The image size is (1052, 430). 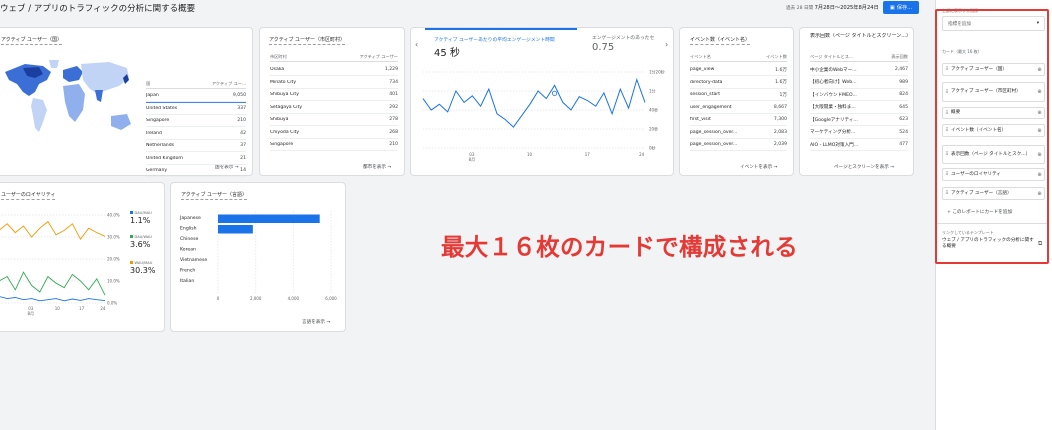 What do you see at coordinates (196, 159) in the screenshot?
I see `table-row: United Kingdom 21` at bounding box center [196, 159].